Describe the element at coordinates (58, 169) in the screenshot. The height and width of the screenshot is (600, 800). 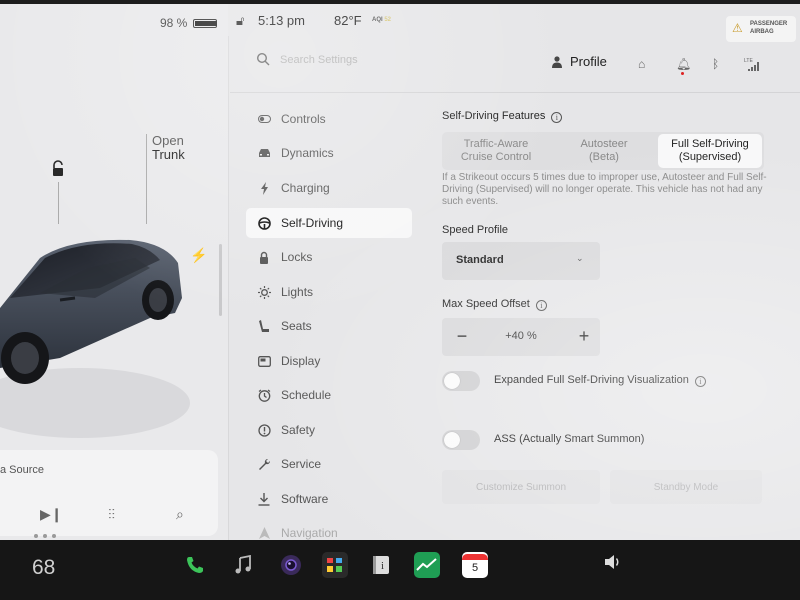
I see `frunk-unlock-icon` at that location.